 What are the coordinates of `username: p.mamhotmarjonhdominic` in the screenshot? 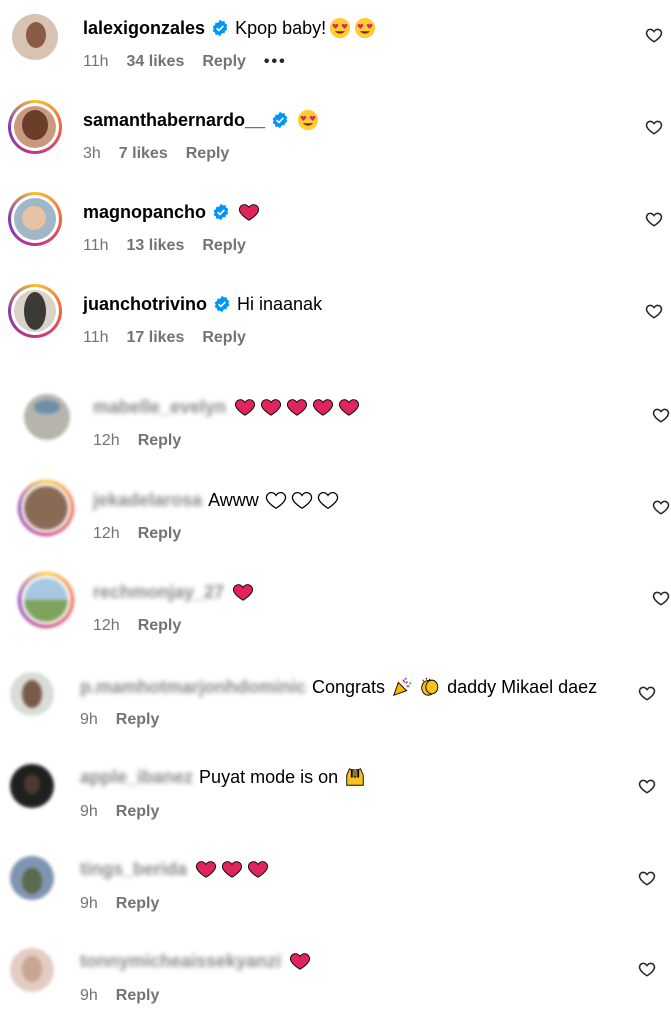 It's located at (193, 687).